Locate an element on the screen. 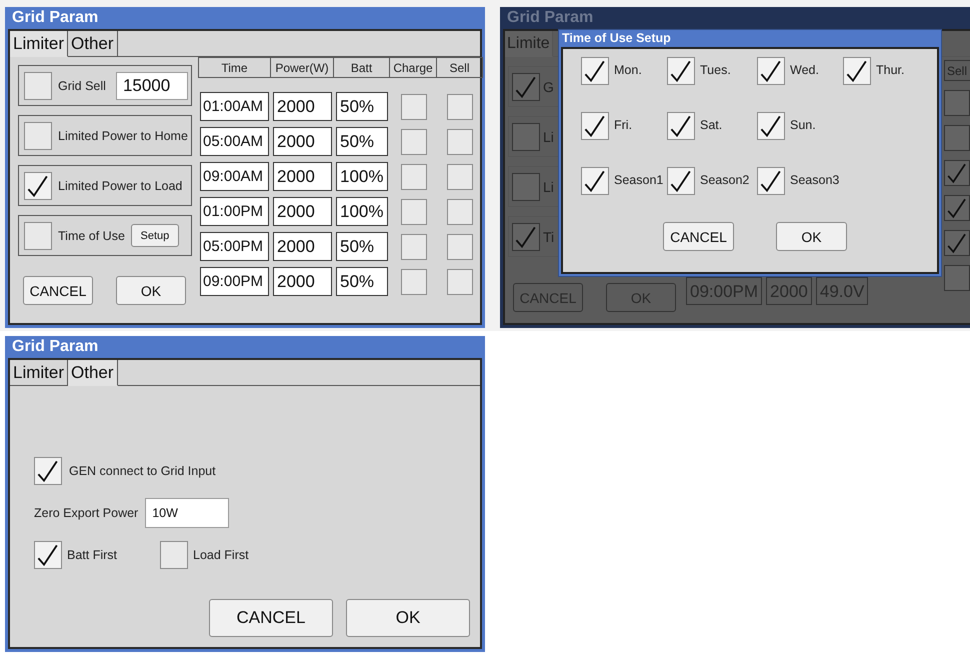  option-label: Sat. is located at coordinates (711, 124).